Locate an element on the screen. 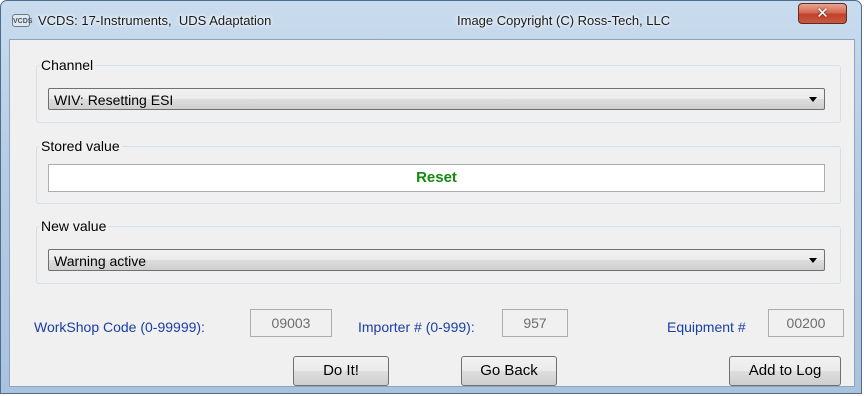 The image size is (864, 396). channel-select: WIV: Resetting ESI is located at coordinates (436, 99).